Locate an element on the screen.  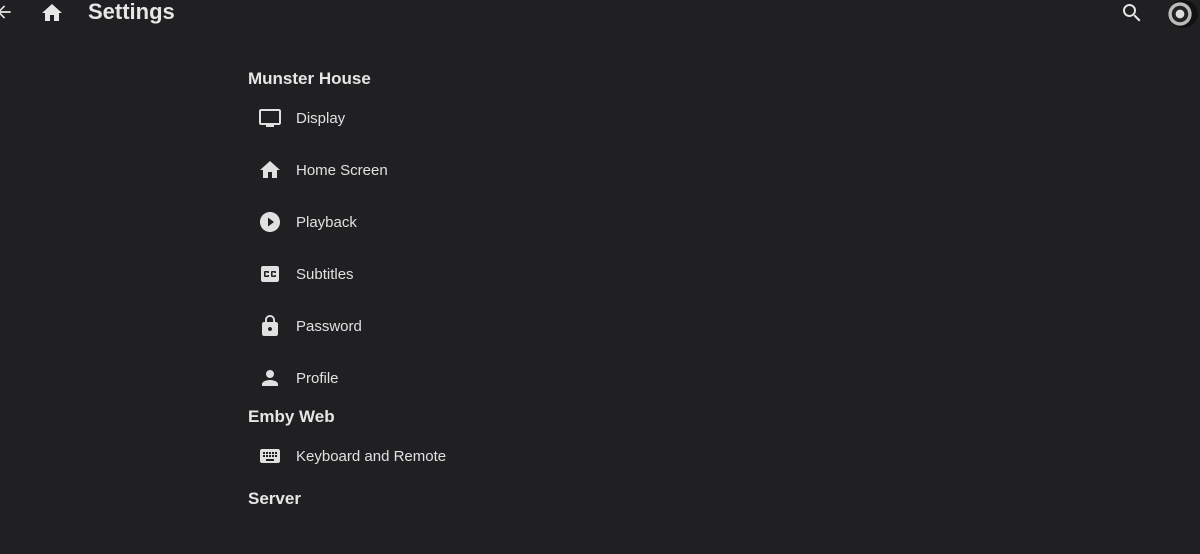
home-button is located at coordinates (52, 13).